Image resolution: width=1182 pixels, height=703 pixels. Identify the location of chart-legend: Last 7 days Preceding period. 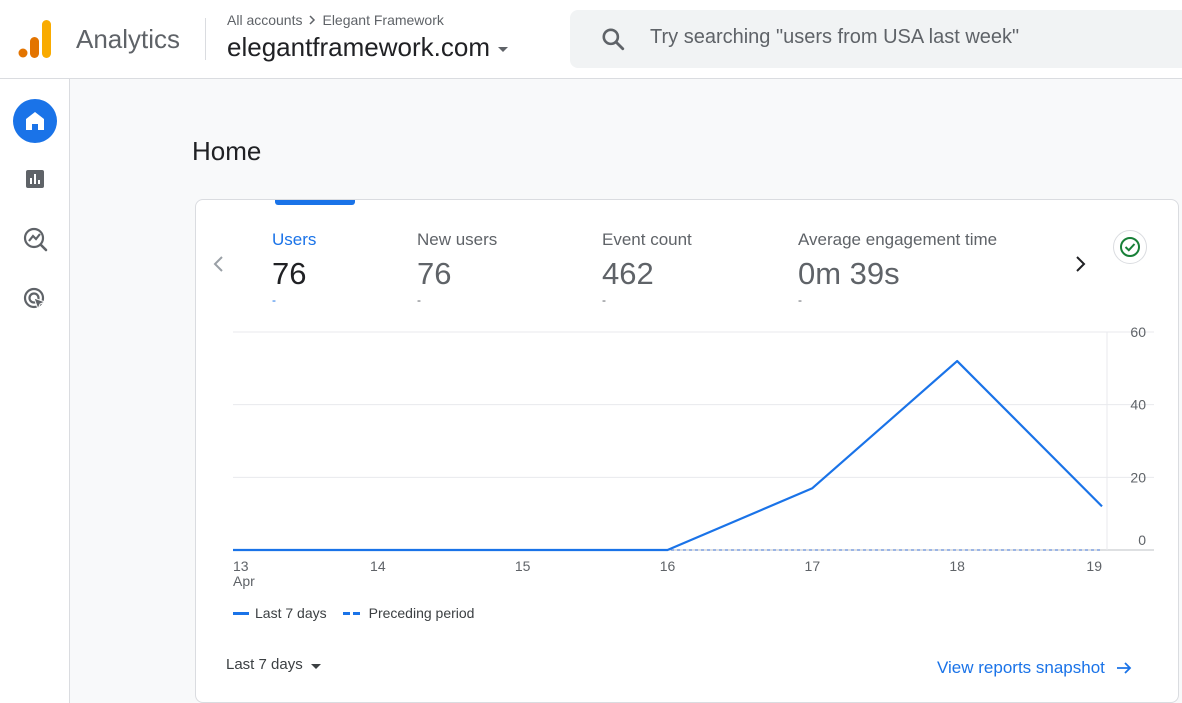
(357, 613).